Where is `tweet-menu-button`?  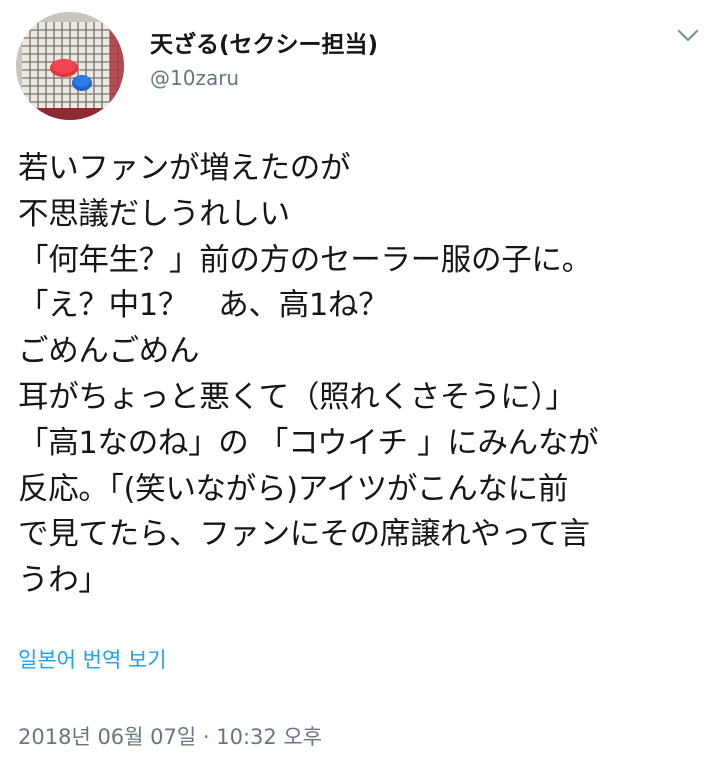
tweet-menu-button is located at coordinates (688, 36).